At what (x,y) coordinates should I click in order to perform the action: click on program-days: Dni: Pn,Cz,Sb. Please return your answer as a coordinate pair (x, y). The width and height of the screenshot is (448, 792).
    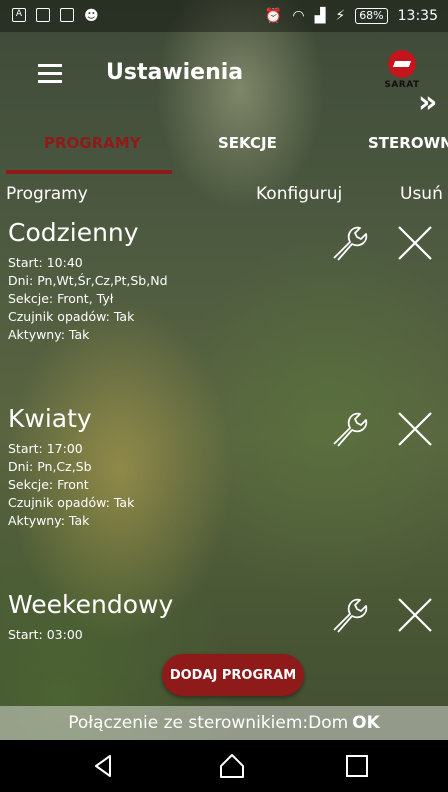
    Looking at the image, I should click on (50, 466).